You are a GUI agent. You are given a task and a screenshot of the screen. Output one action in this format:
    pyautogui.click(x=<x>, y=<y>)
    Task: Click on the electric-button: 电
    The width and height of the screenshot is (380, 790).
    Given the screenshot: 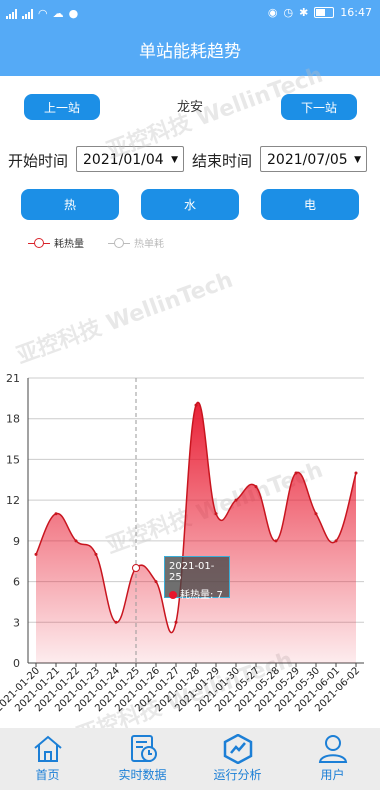 What is the action you would take?
    pyautogui.click(x=310, y=204)
    